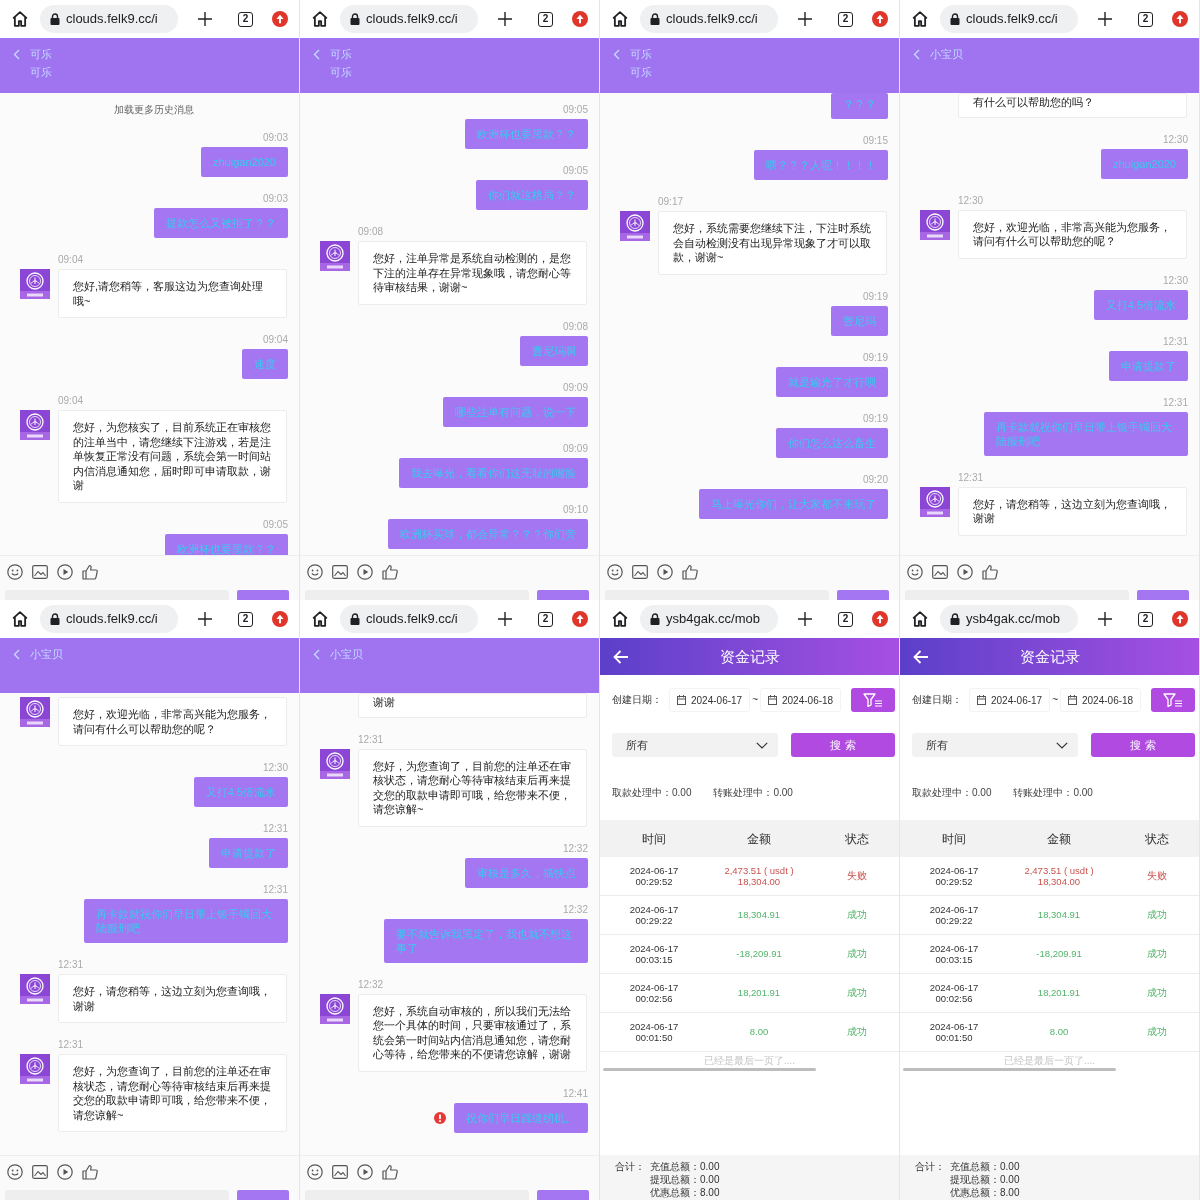  What do you see at coordinates (526, 134) in the screenshot?
I see `sent-message: 欧洲杯也要黑款？？` at bounding box center [526, 134].